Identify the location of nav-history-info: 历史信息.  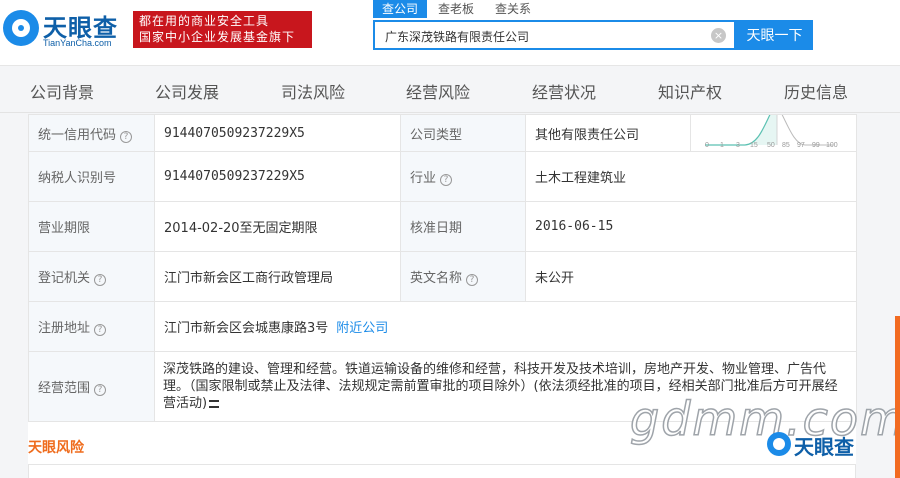
(816, 91).